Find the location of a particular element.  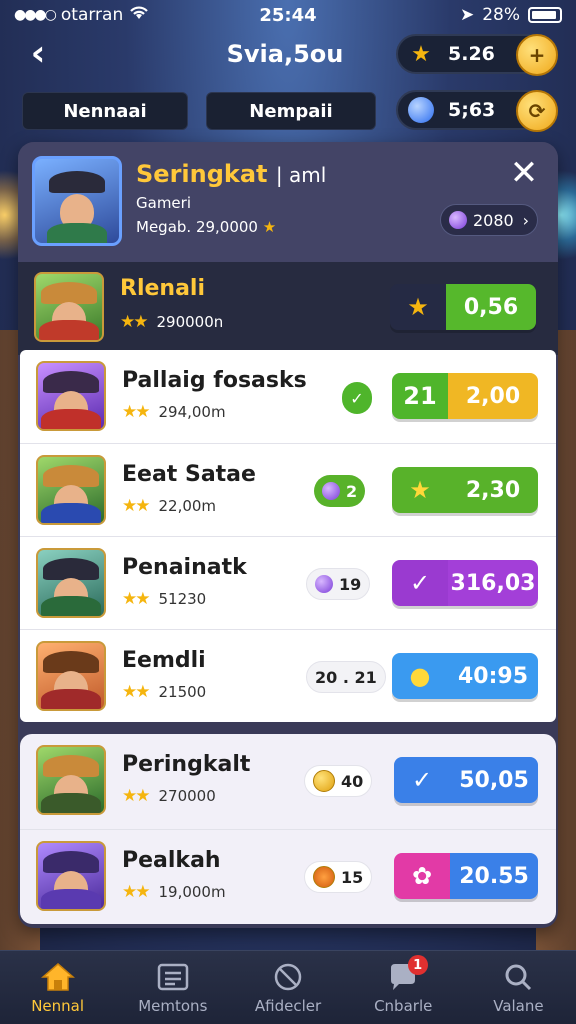

featured-sub: ★★ 290000n is located at coordinates (172, 322).